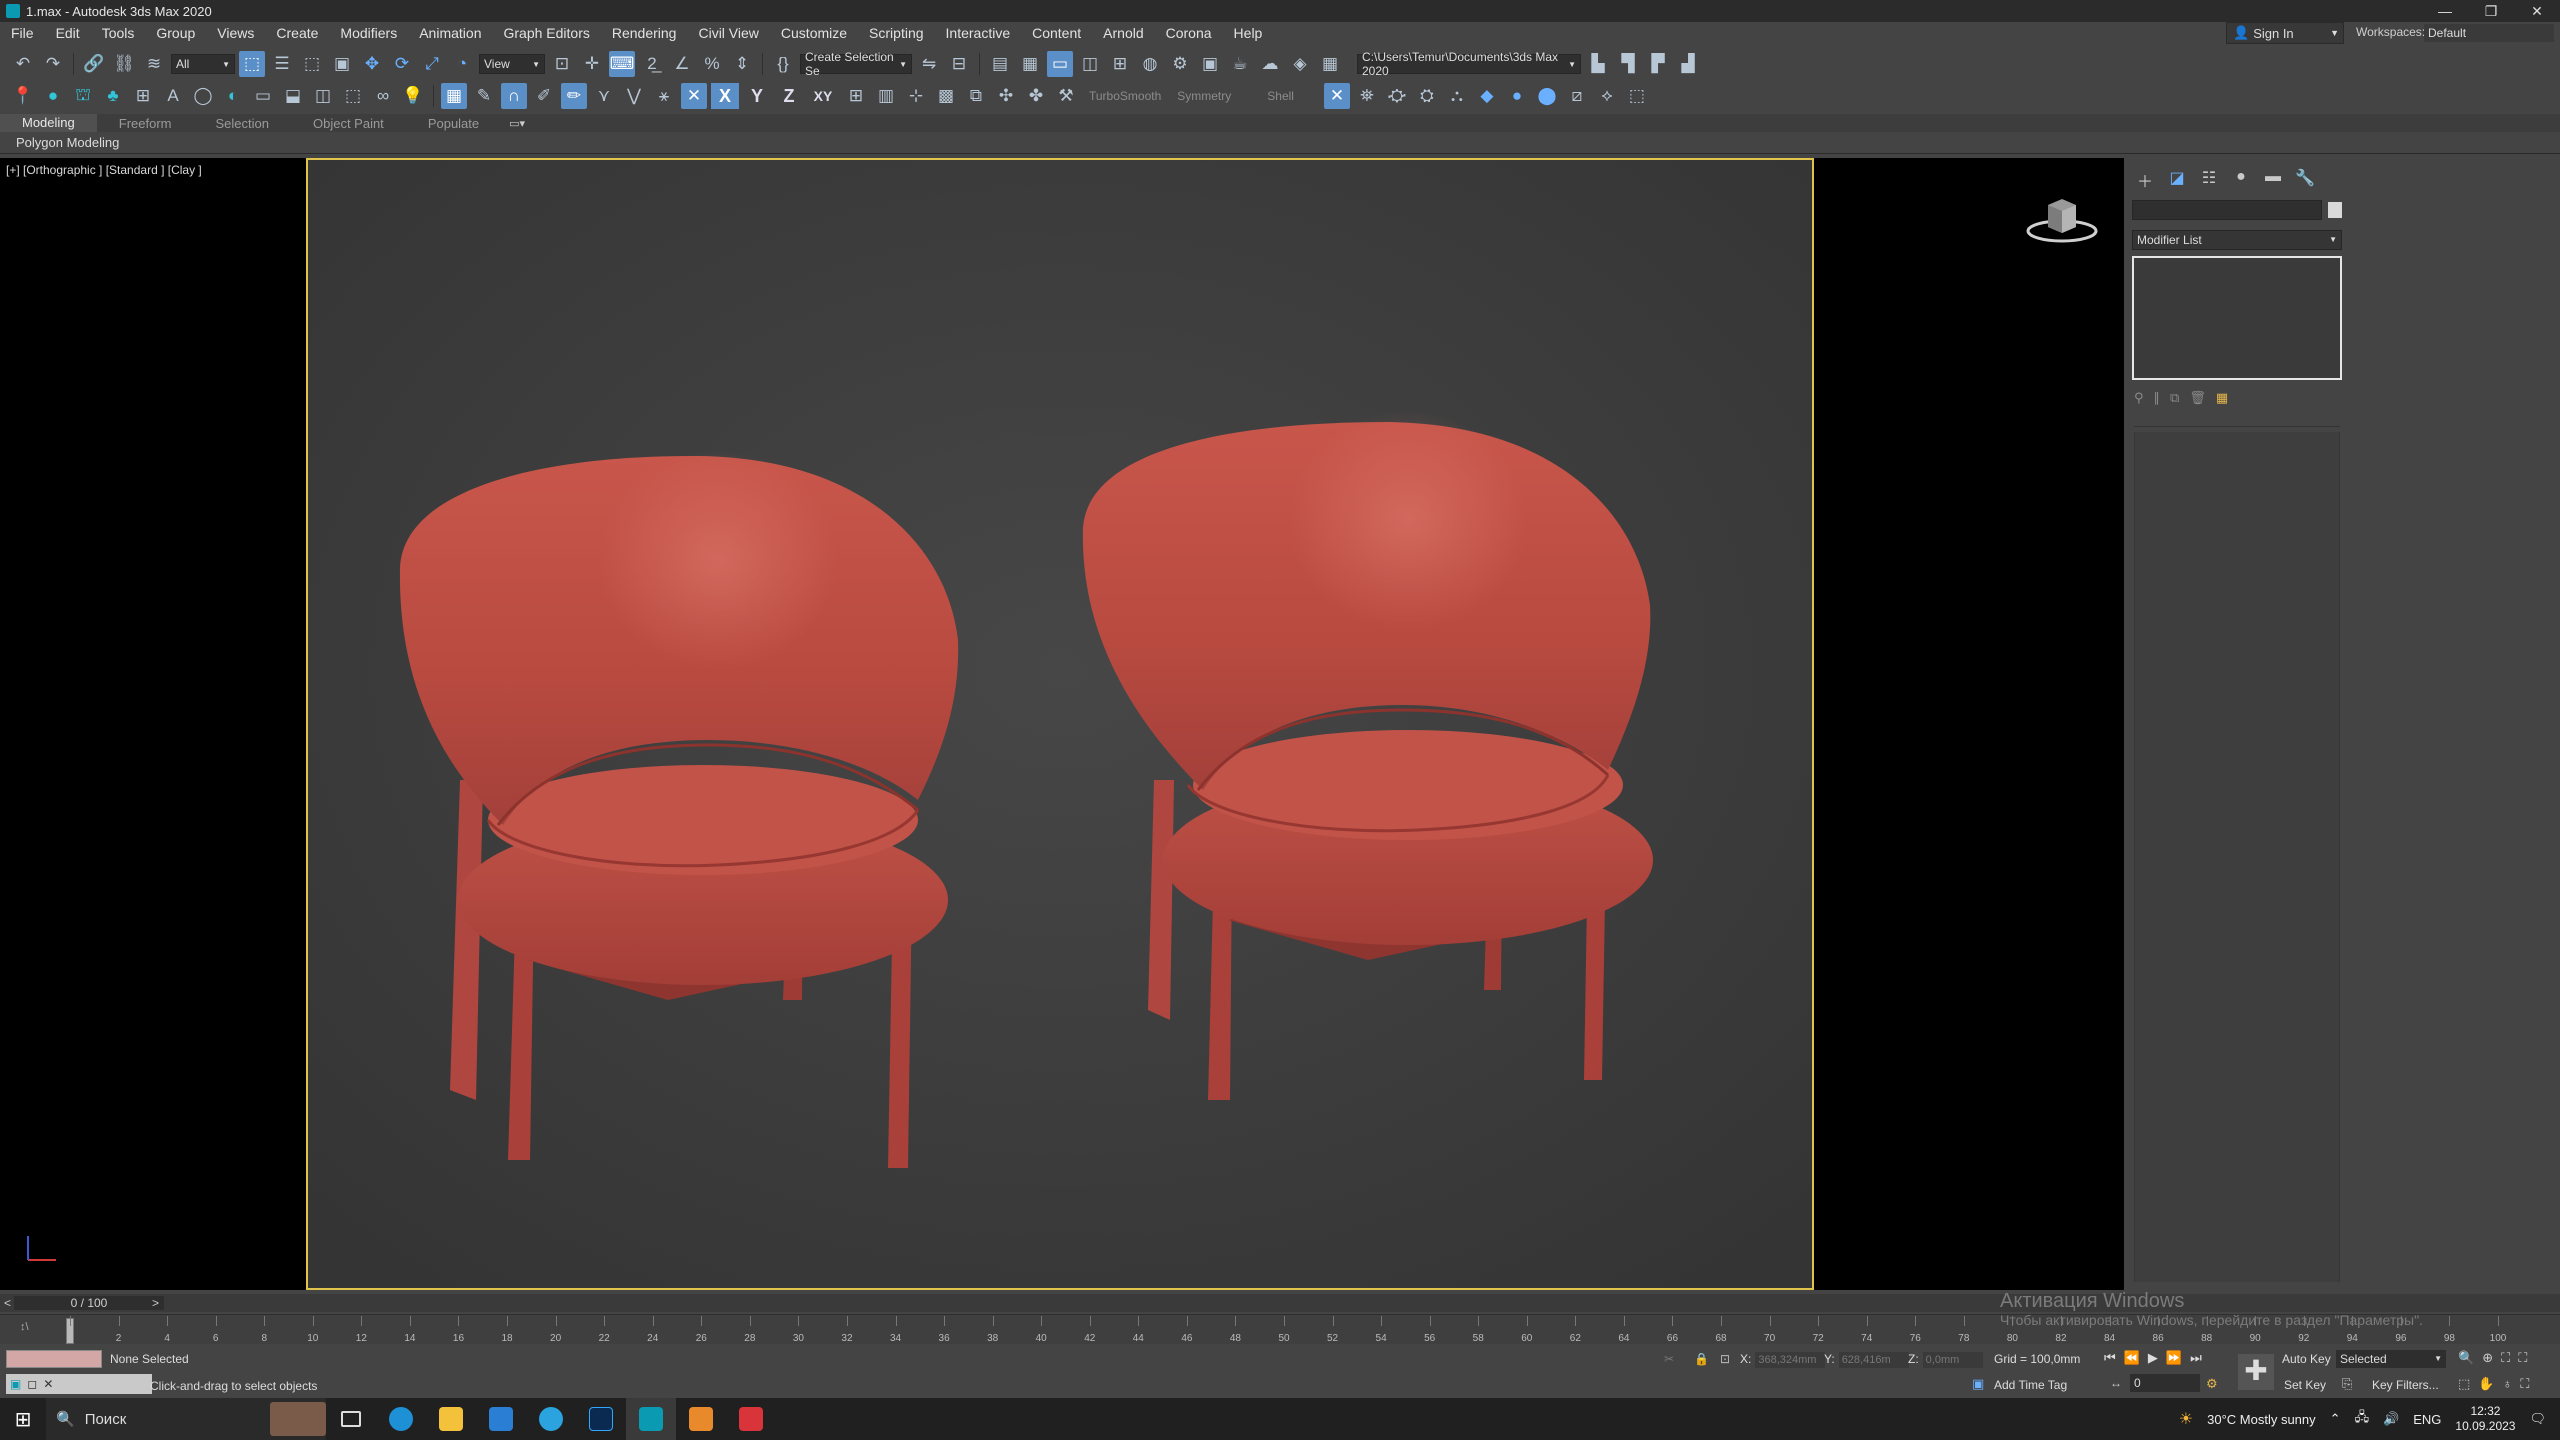 This screenshot has width=2560, height=1440. Describe the element at coordinates (1300, 64) in the screenshot. I see `render-active-shade-icon: ◈` at that location.